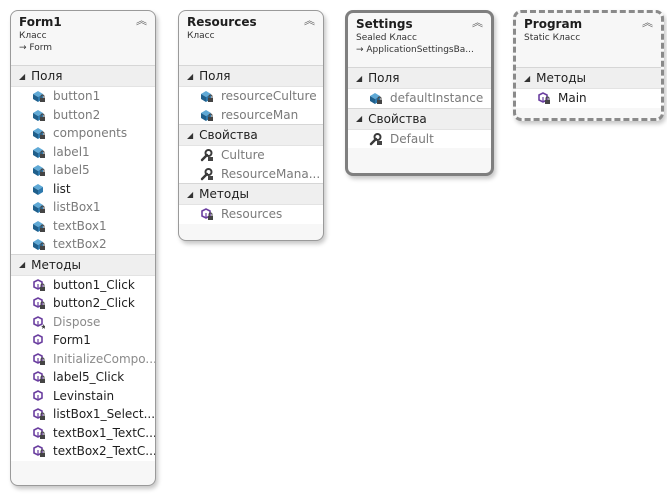 The image size is (667, 494). I want to click on member-name: listBox1, so click(77, 207).